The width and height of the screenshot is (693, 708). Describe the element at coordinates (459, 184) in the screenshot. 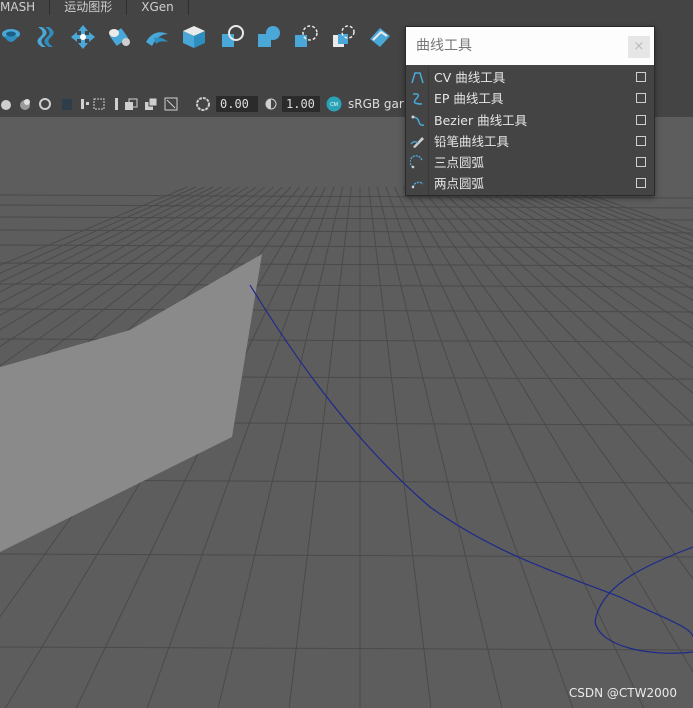

I see `menu-item-label: 两点圆弧` at that location.